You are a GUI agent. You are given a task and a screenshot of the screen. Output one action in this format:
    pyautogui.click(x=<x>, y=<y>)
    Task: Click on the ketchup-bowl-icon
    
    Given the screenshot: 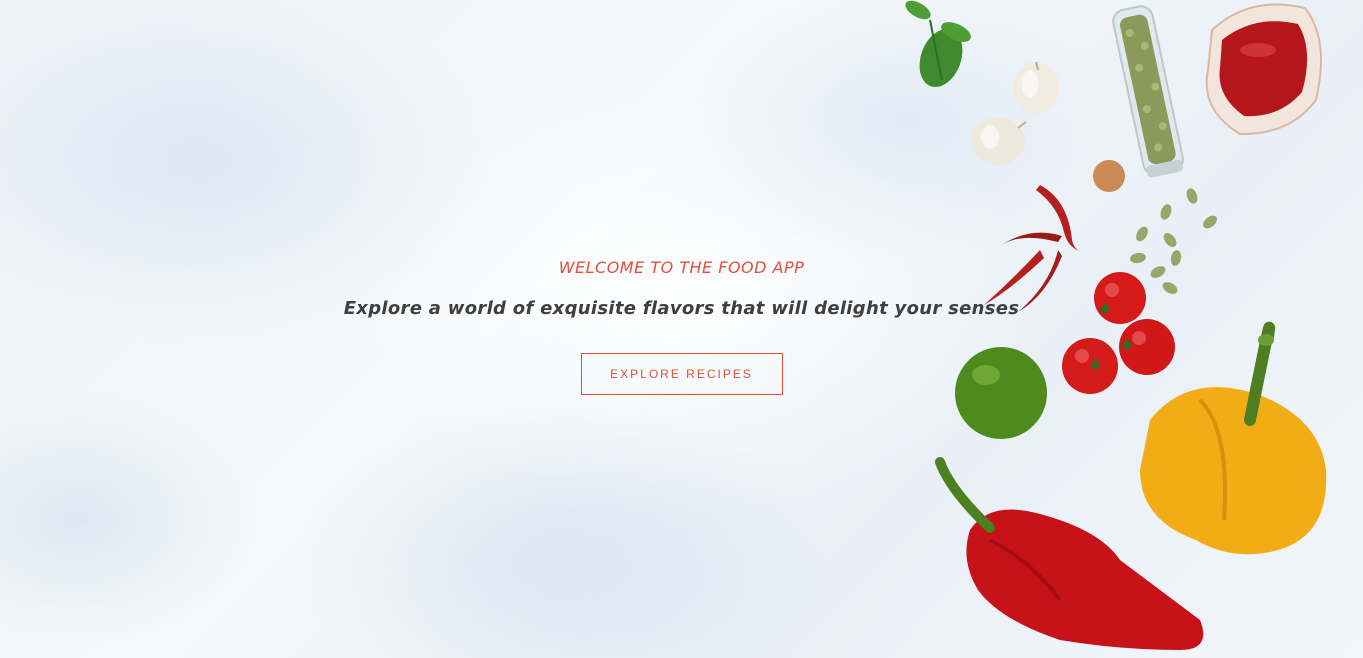 What is the action you would take?
    pyautogui.click(x=1263, y=69)
    